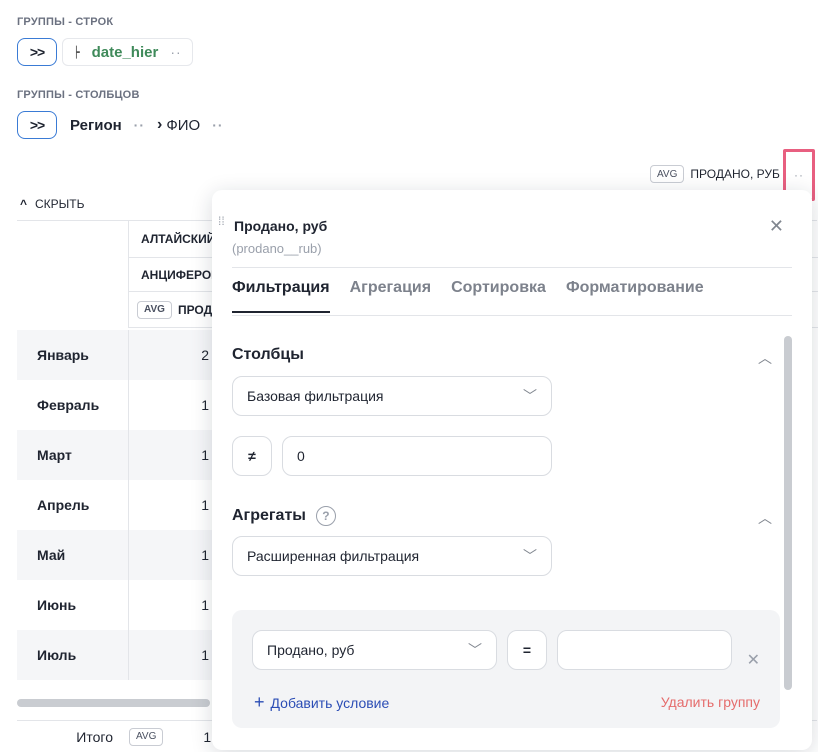  I want to click on total-label: Итого, so click(94, 736).